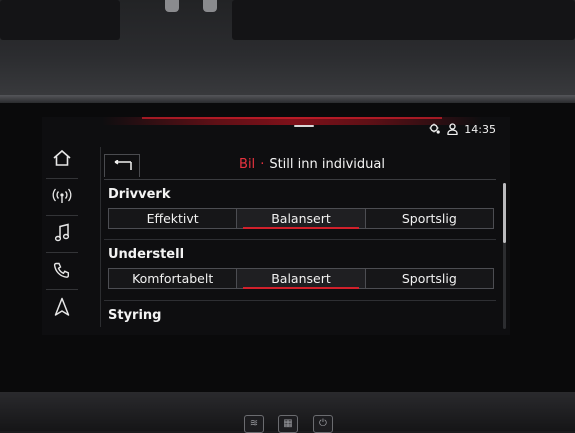 The height and width of the screenshot is (433, 575). Describe the element at coordinates (60, 20) in the screenshot. I see `air-vent-left` at that location.